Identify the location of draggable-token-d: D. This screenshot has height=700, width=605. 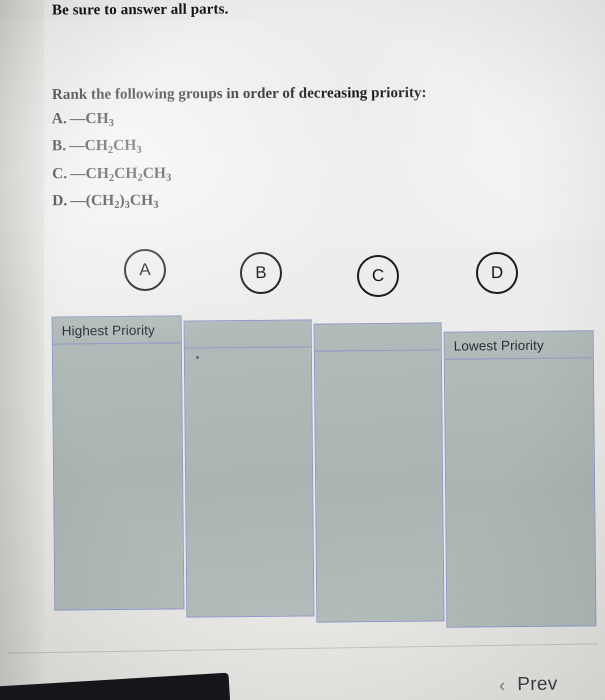
(497, 273).